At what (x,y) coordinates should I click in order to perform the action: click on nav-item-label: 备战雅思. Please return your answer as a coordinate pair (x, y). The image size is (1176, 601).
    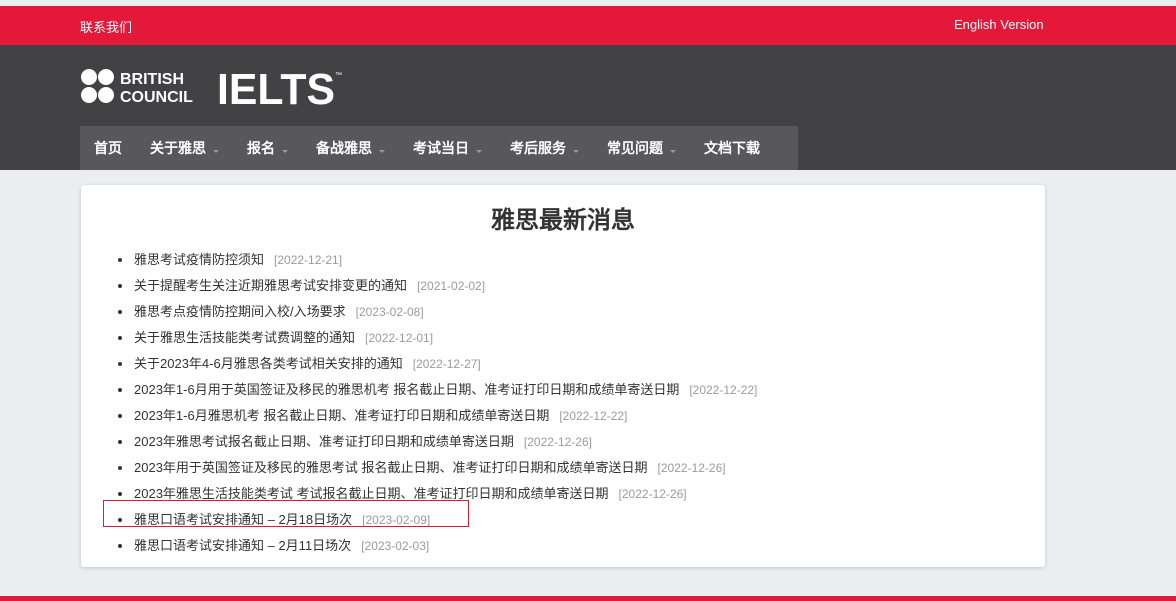
    Looking at the image, I should click on (344, 148).